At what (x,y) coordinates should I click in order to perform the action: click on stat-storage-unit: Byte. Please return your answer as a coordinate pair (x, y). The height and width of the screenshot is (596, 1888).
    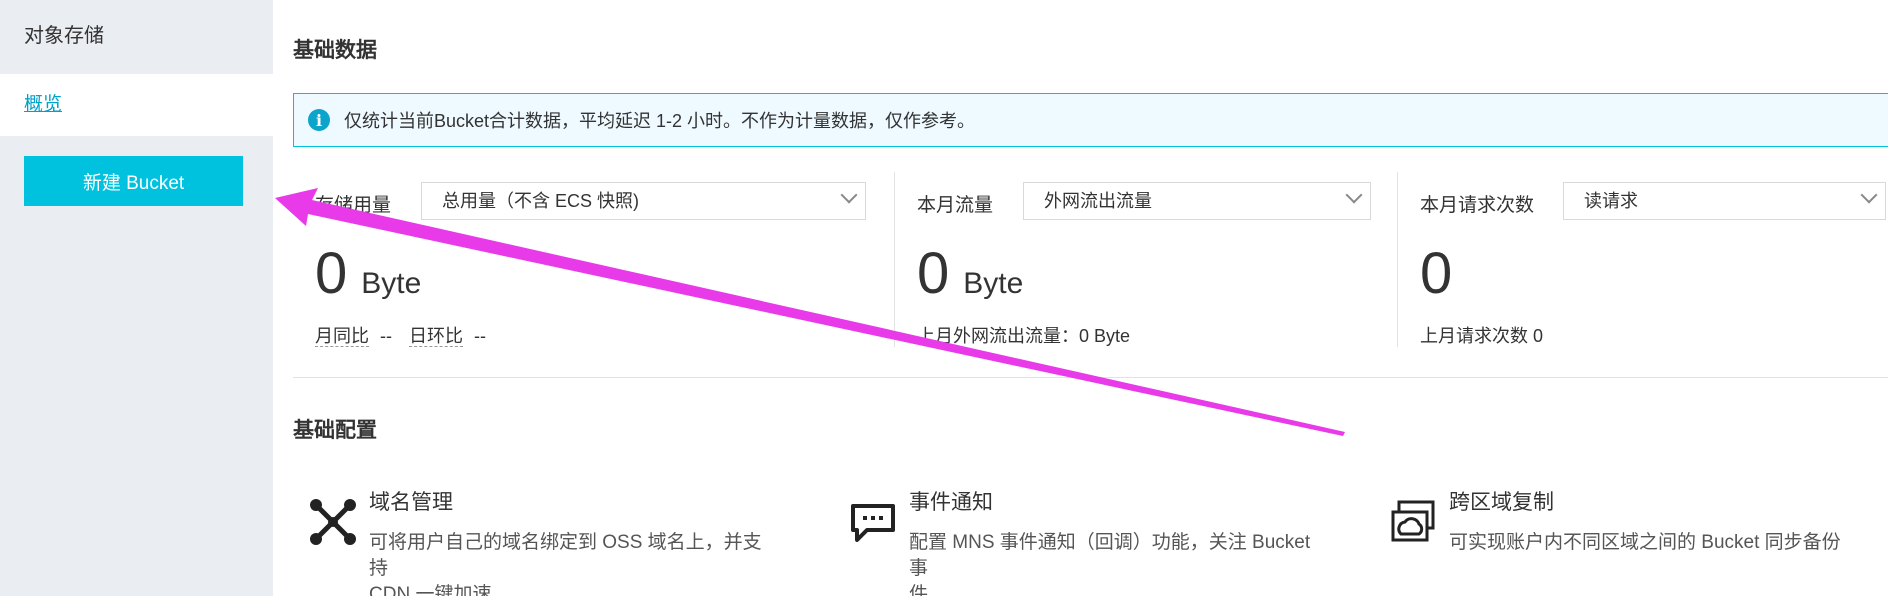
    Looking at the image, I should click on (391, 283).